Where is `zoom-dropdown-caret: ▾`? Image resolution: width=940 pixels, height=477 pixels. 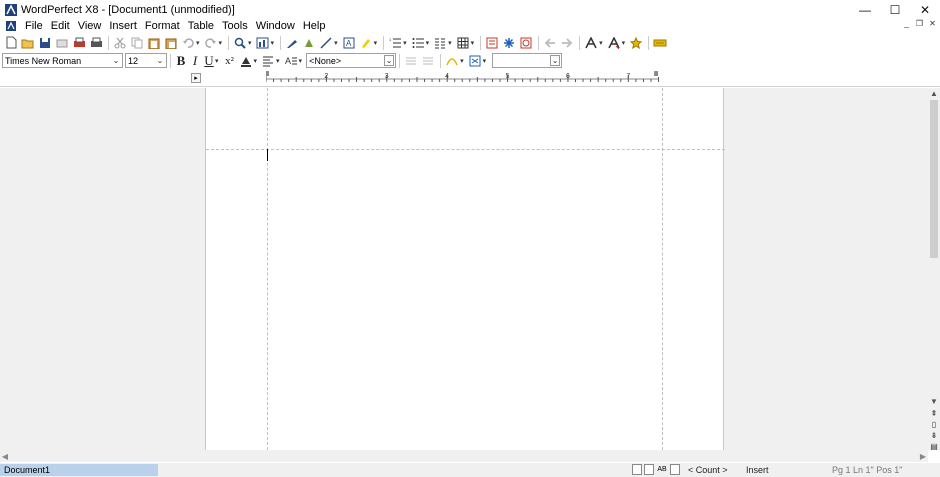 zoom-dropdown-caret: ▾ is located at coordinates (250, 43).